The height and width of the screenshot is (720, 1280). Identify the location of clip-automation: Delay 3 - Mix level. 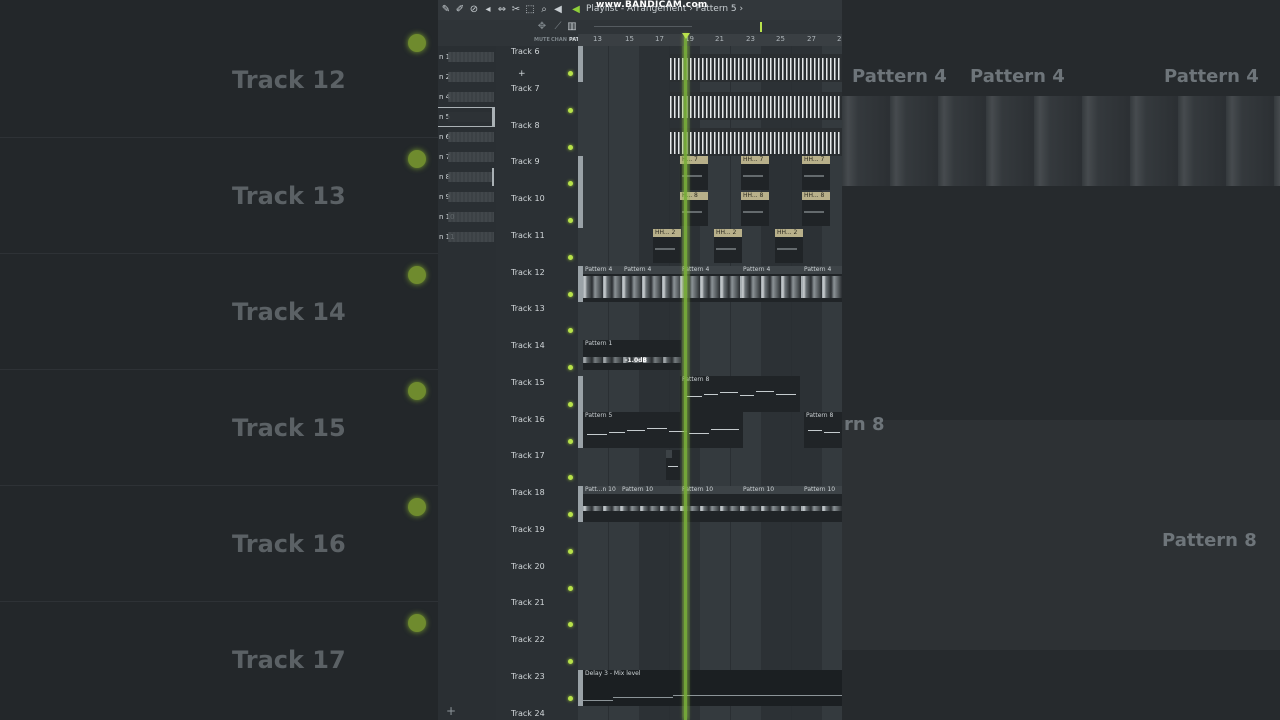
(712, 688).